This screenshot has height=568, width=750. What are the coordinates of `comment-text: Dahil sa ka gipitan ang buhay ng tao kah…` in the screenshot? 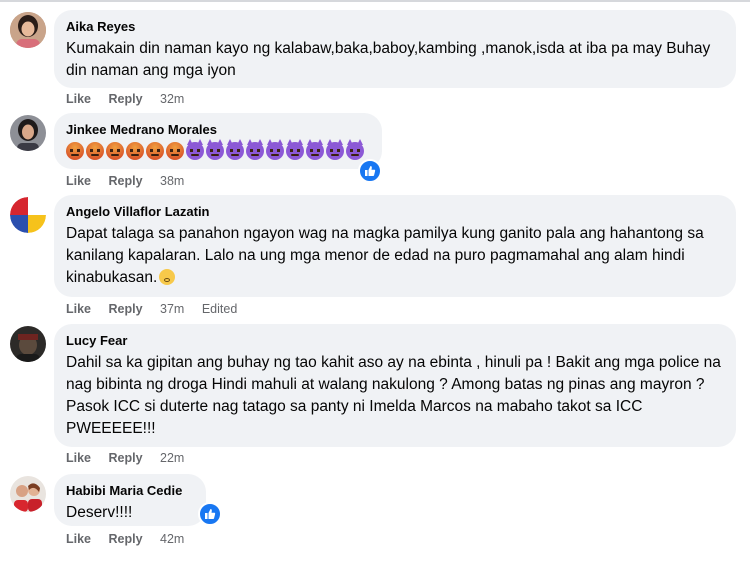 It's located at (393, 395).